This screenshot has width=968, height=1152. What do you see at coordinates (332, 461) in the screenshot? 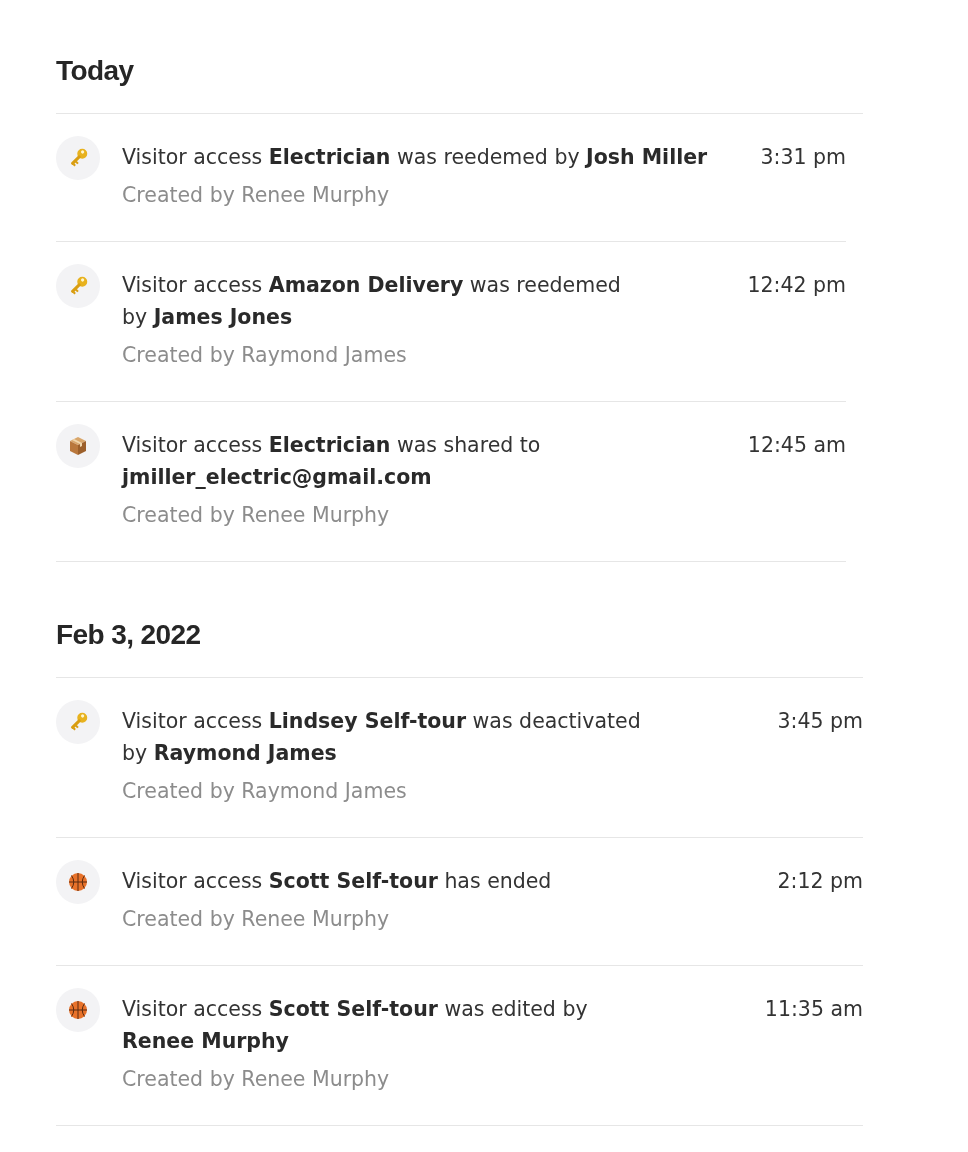
I see `event-message: Visitor access Electrician was shared to jmiller_electric@gmail.com` at bounding box center [332, 461].